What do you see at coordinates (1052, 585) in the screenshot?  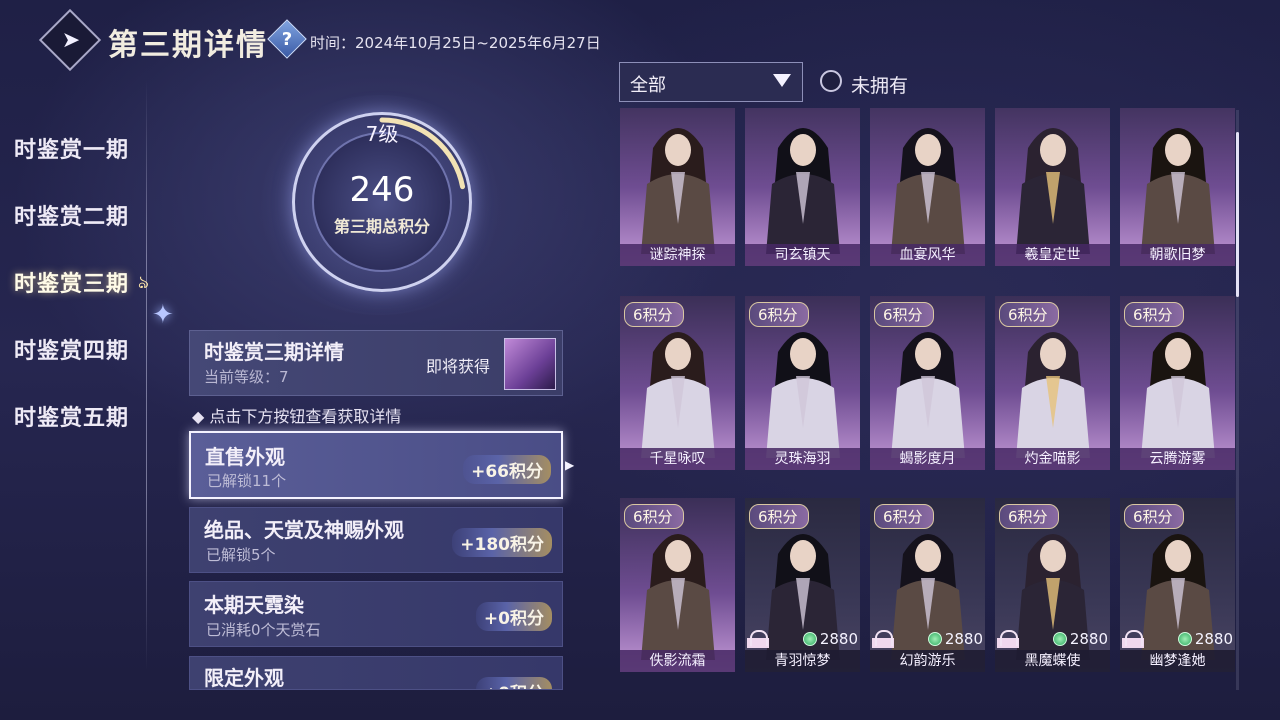 I see `outfit-card: 6积分 2880 黑魔蝶使` at bounding box center [1052, 585].